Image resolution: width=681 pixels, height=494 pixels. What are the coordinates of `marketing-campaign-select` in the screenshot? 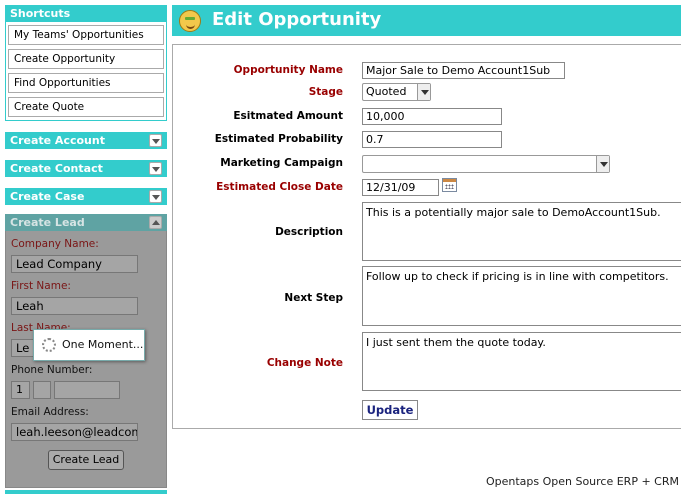 It's located at (486, 164).